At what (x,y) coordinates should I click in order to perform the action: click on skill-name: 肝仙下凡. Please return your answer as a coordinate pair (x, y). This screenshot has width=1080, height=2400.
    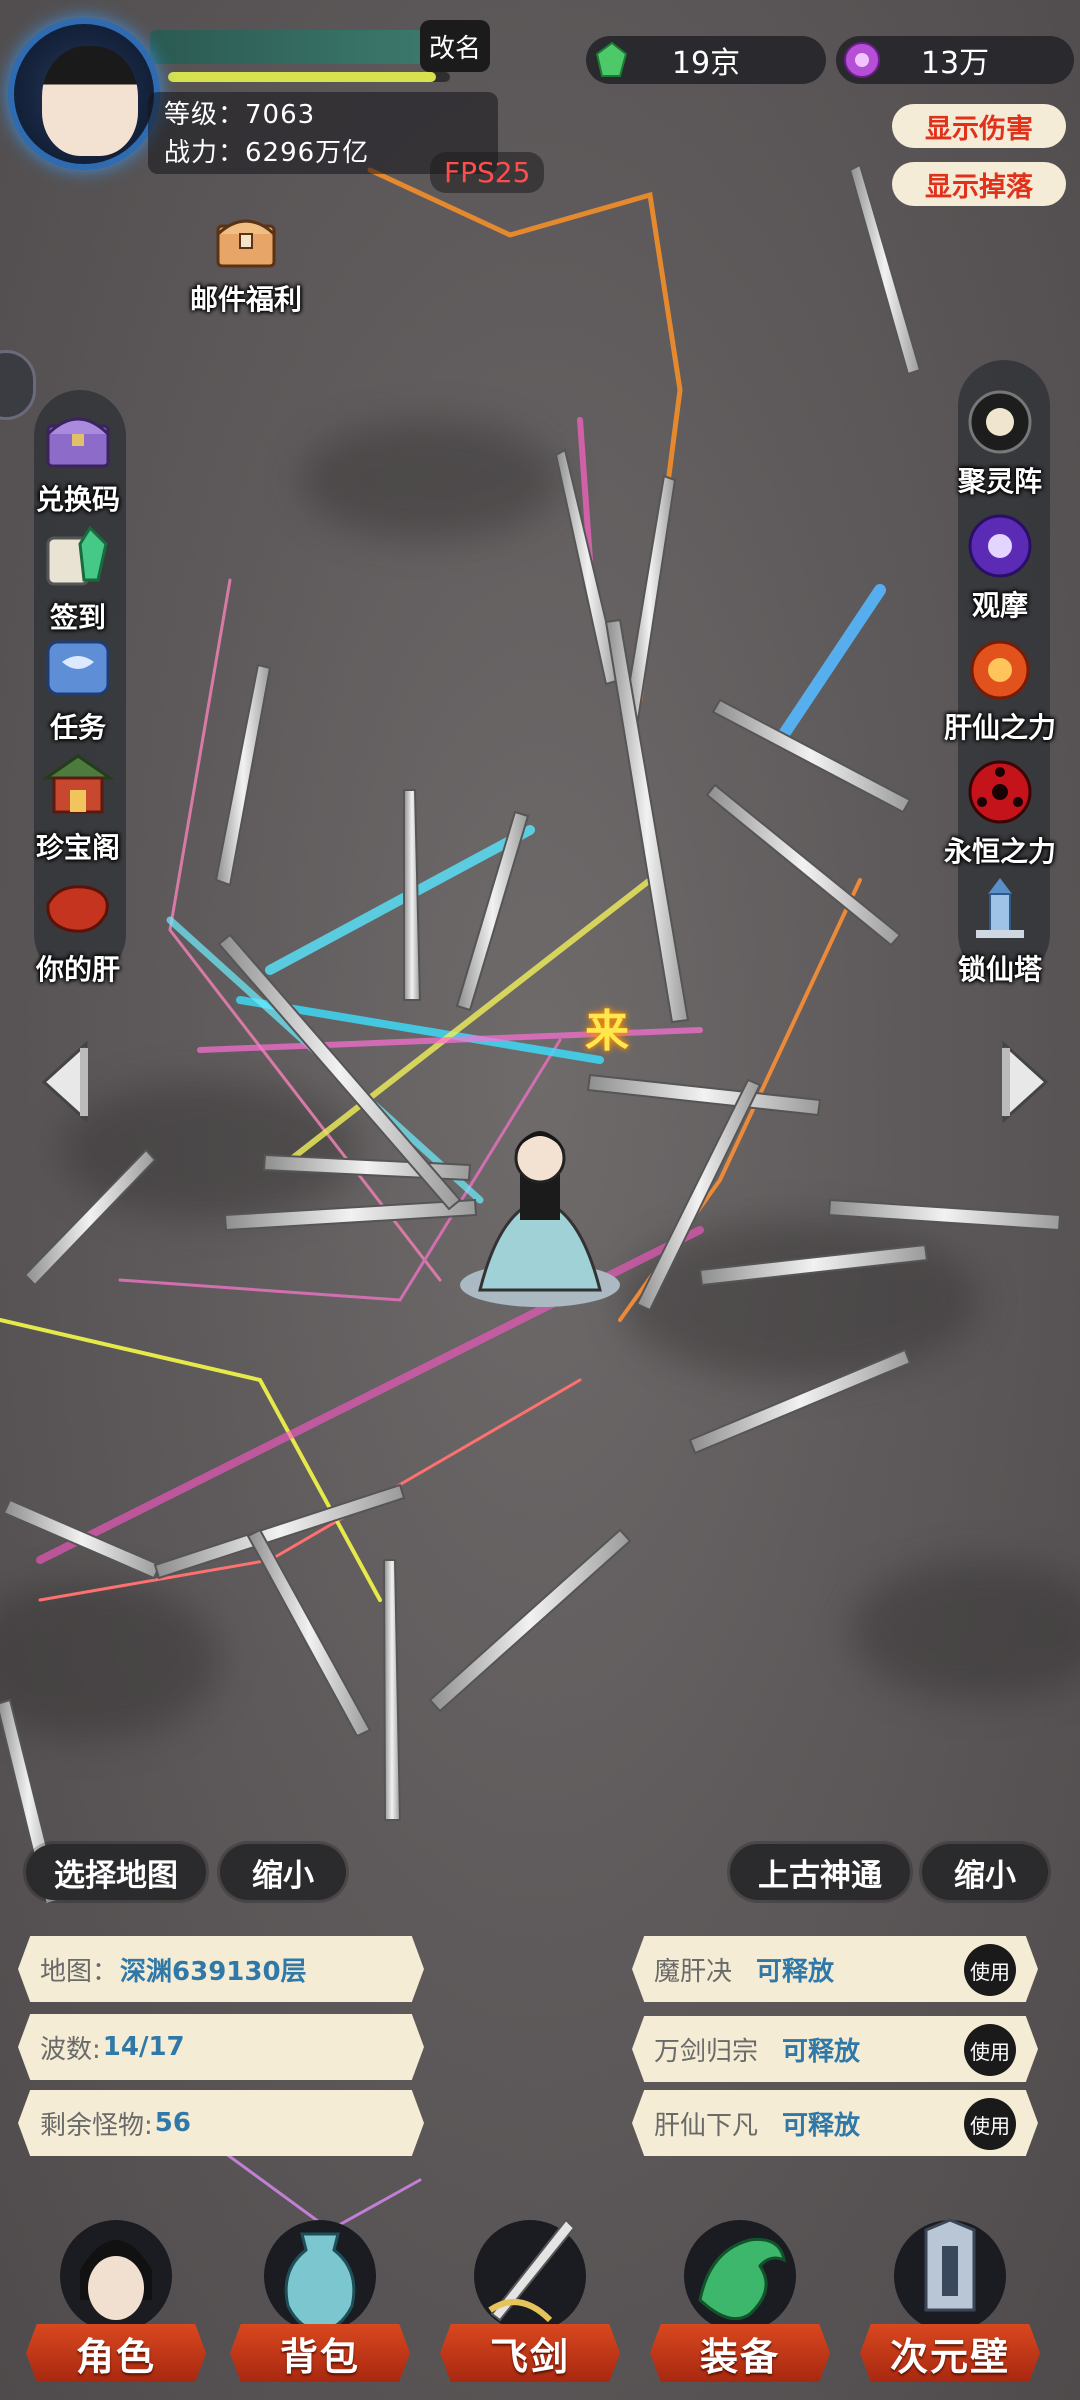
    Looking at the image, I should click on (706, 2125).